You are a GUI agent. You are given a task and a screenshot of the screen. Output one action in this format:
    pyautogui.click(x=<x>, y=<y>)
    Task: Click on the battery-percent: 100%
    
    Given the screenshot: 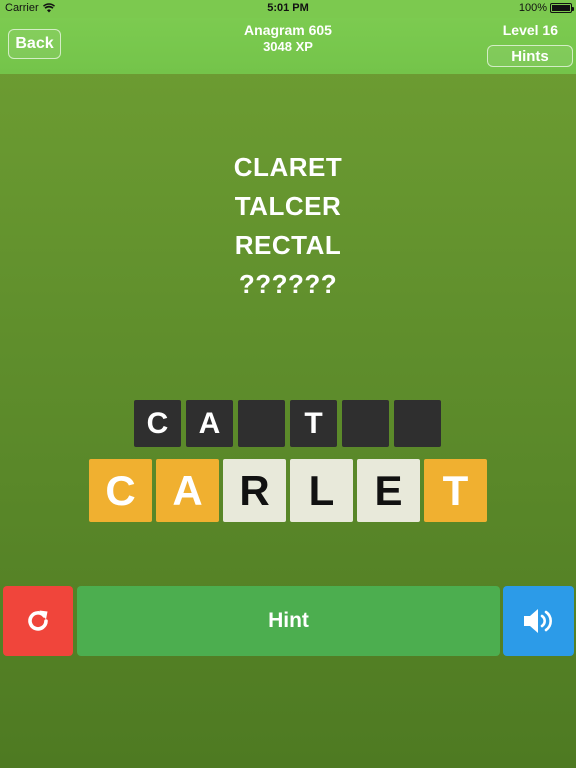 What is the action you would take?
    pyautogui.click(x=532, y=8)
    